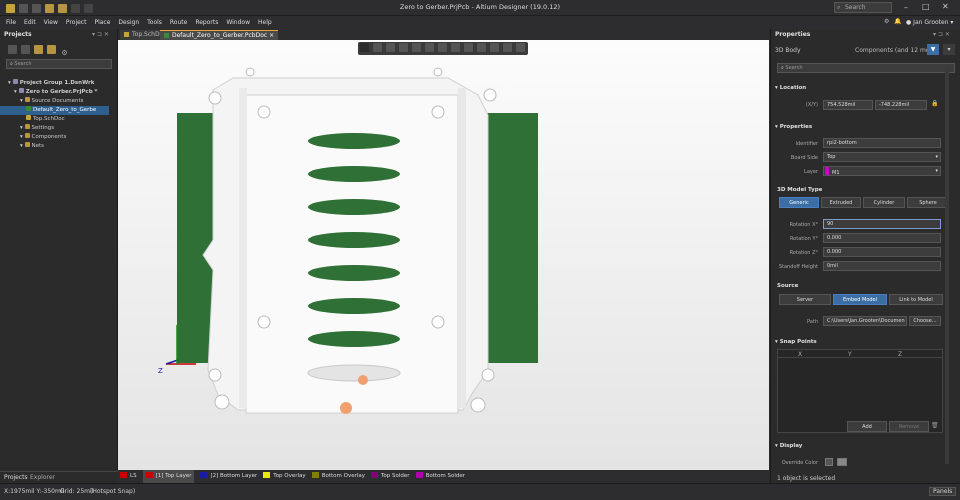 Image resolution: width=960 pixels, height=500 pixels. I want to click on selection-handle, so click(363, 380).